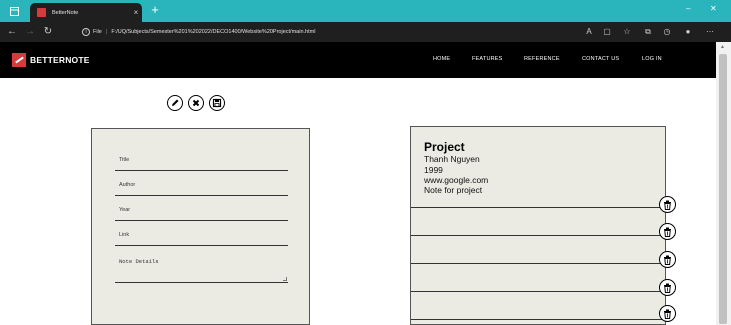 Image resolution: width=731 pixels, height=325 pixels. I want to click on save-button, so click(217, 103).